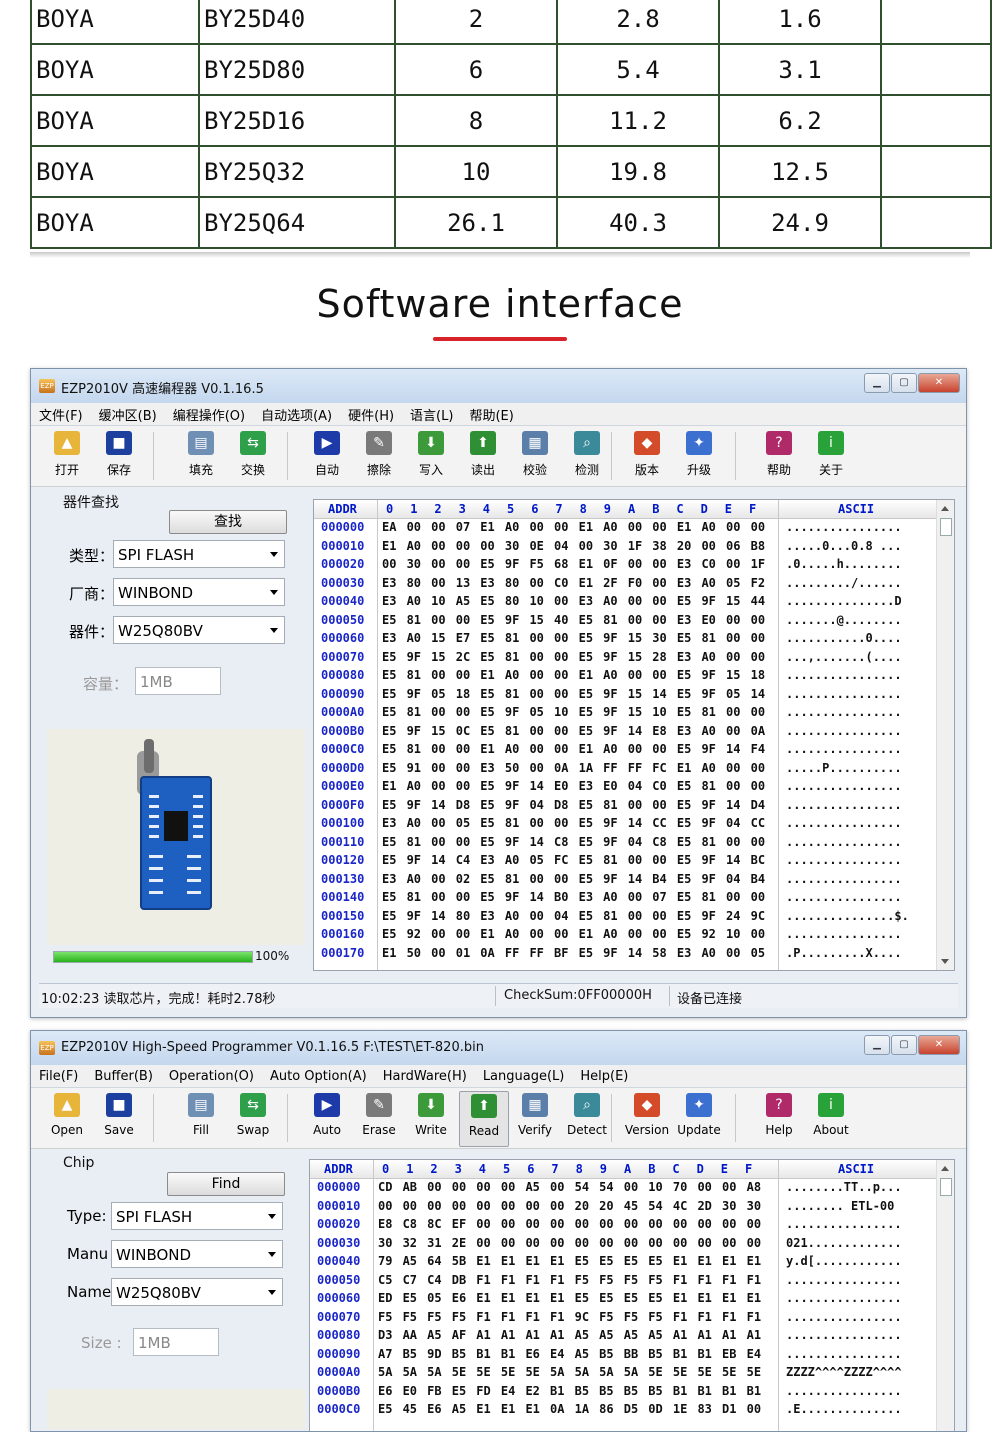 Image resolution: width=1000 pixels, height=1432 pixels. What do you see at coordinates (647, 1118) in the screenshot?
I see `toolbar-button-version: ◆ Version` at bounding box center [647, 1118].